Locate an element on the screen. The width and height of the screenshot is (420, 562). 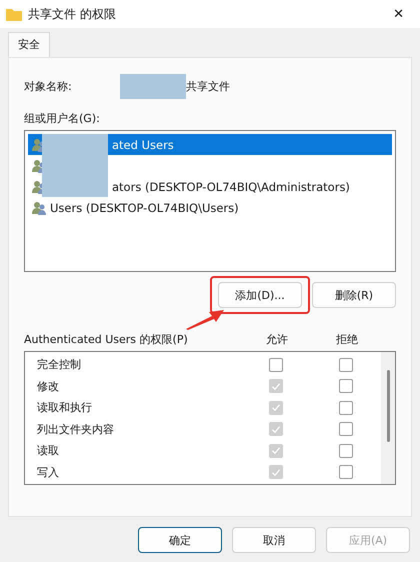
list-item: Users (DESKTOP-OL74BIQ\Users) is located at coordinates (210, 207).